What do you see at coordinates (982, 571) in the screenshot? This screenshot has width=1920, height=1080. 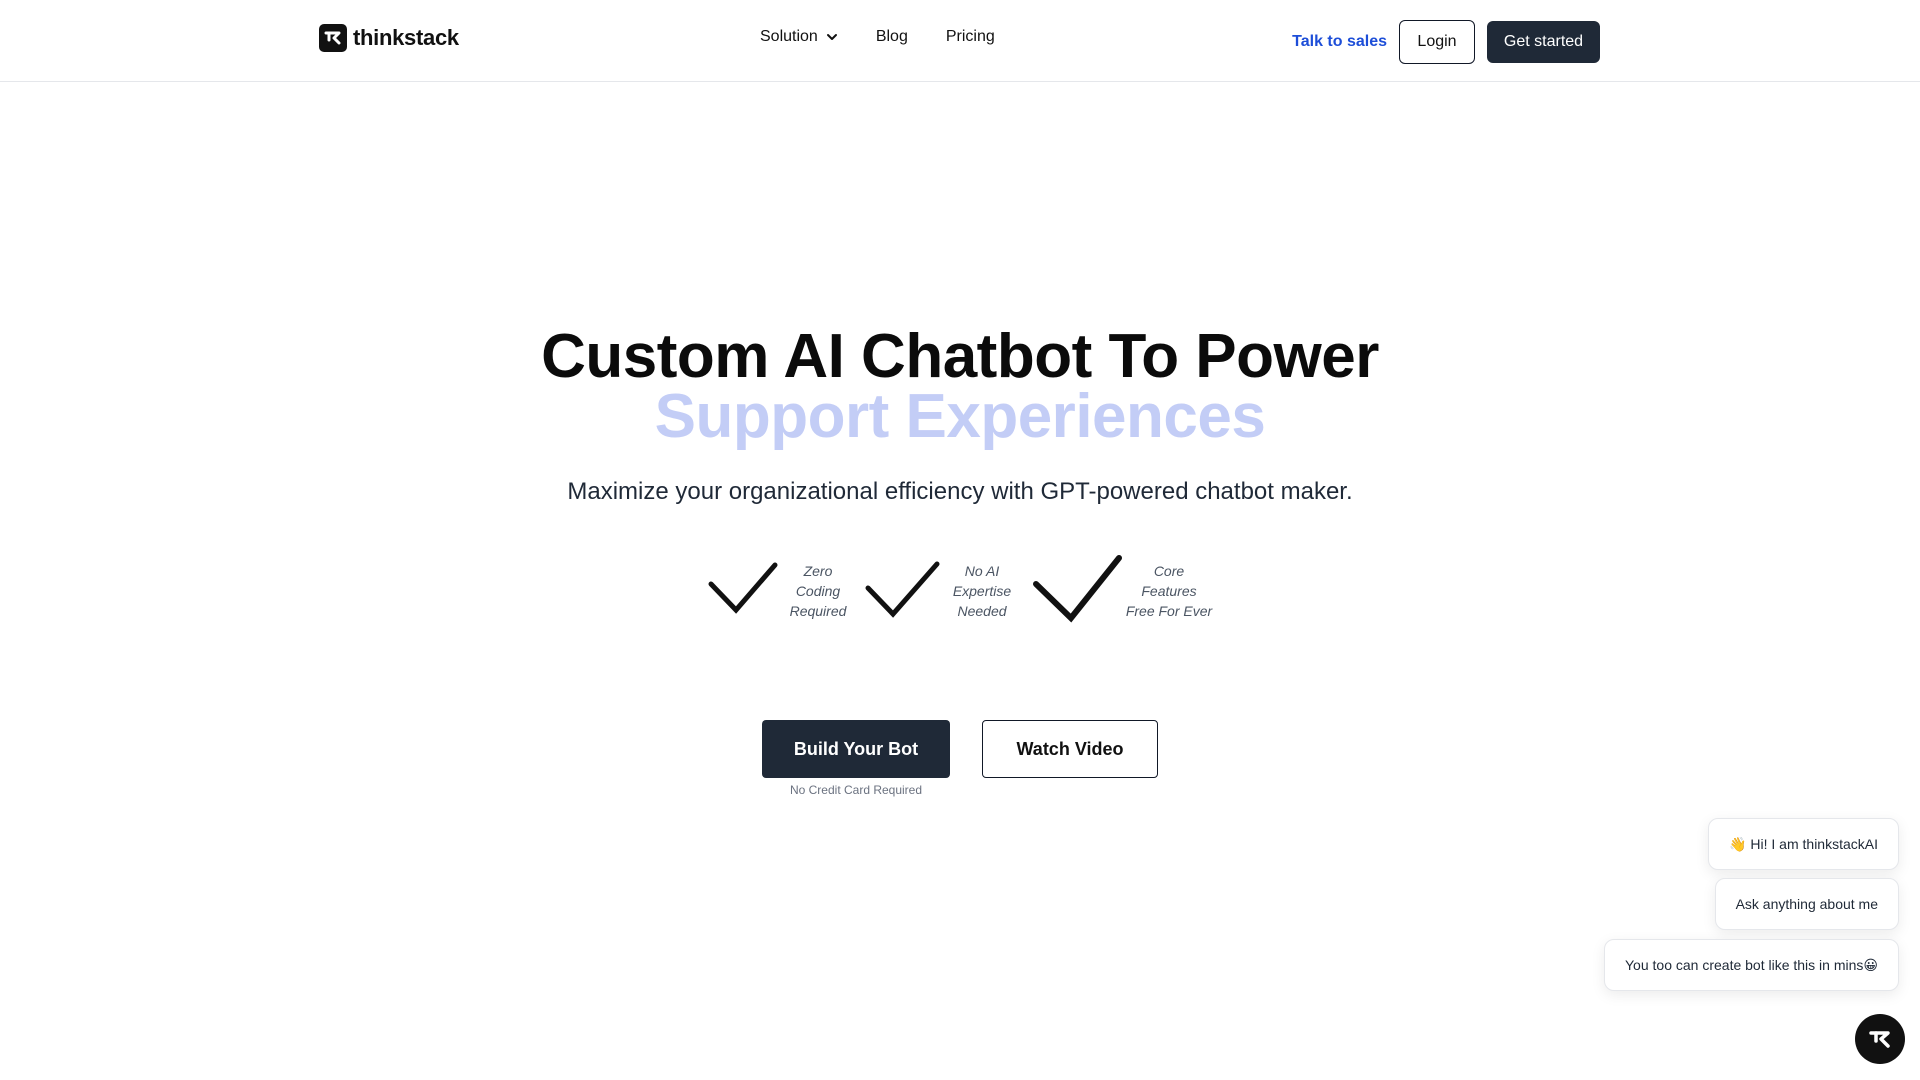 I see `feature-text-line: No AI` at bounding box center [982, 571].